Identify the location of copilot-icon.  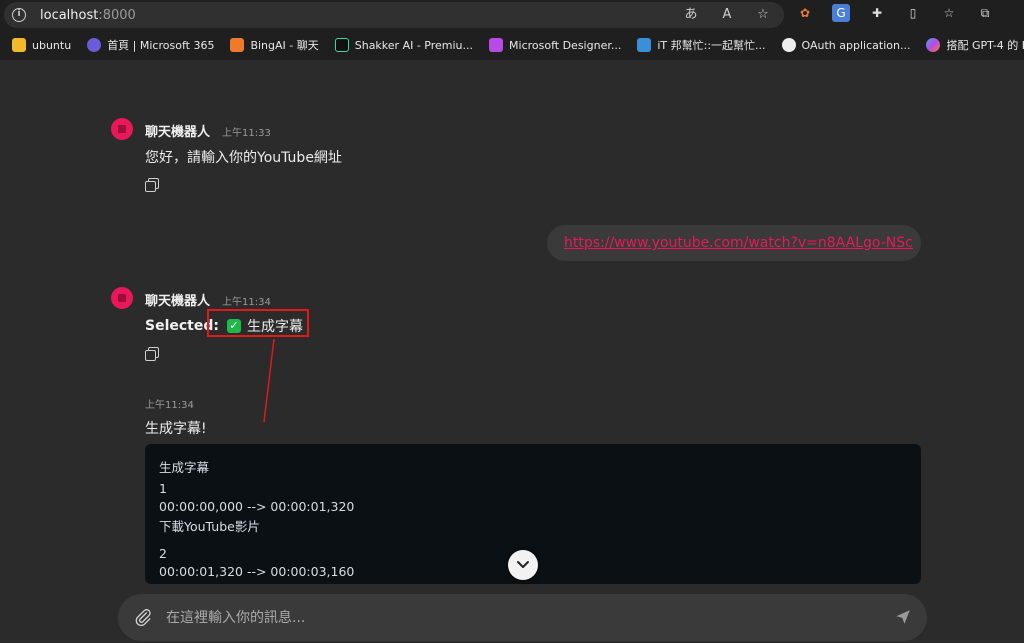
(933, 45).